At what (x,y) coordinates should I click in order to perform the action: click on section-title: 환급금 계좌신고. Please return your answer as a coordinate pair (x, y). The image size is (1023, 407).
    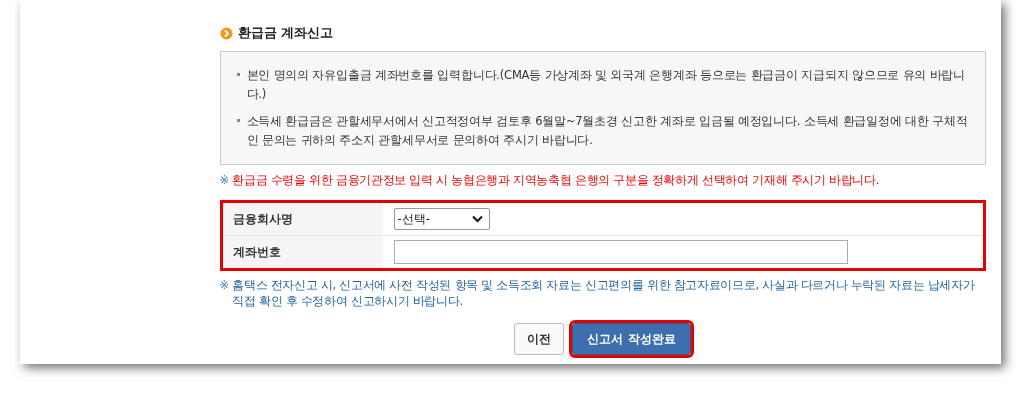
    Looking at the image, I should click on (285, 33).